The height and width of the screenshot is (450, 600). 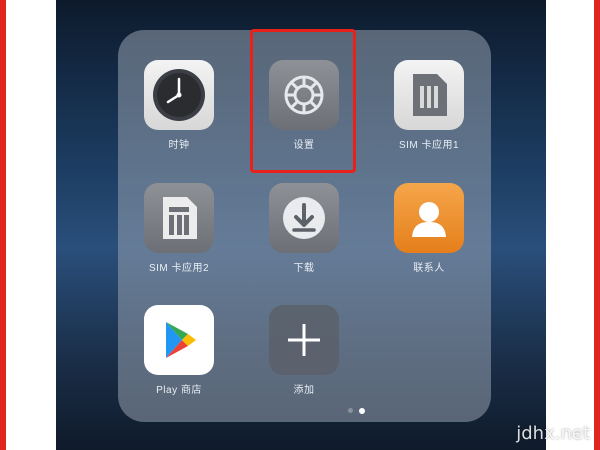 I want to click on app-clock: 时钟, so click(x=179, y=105).